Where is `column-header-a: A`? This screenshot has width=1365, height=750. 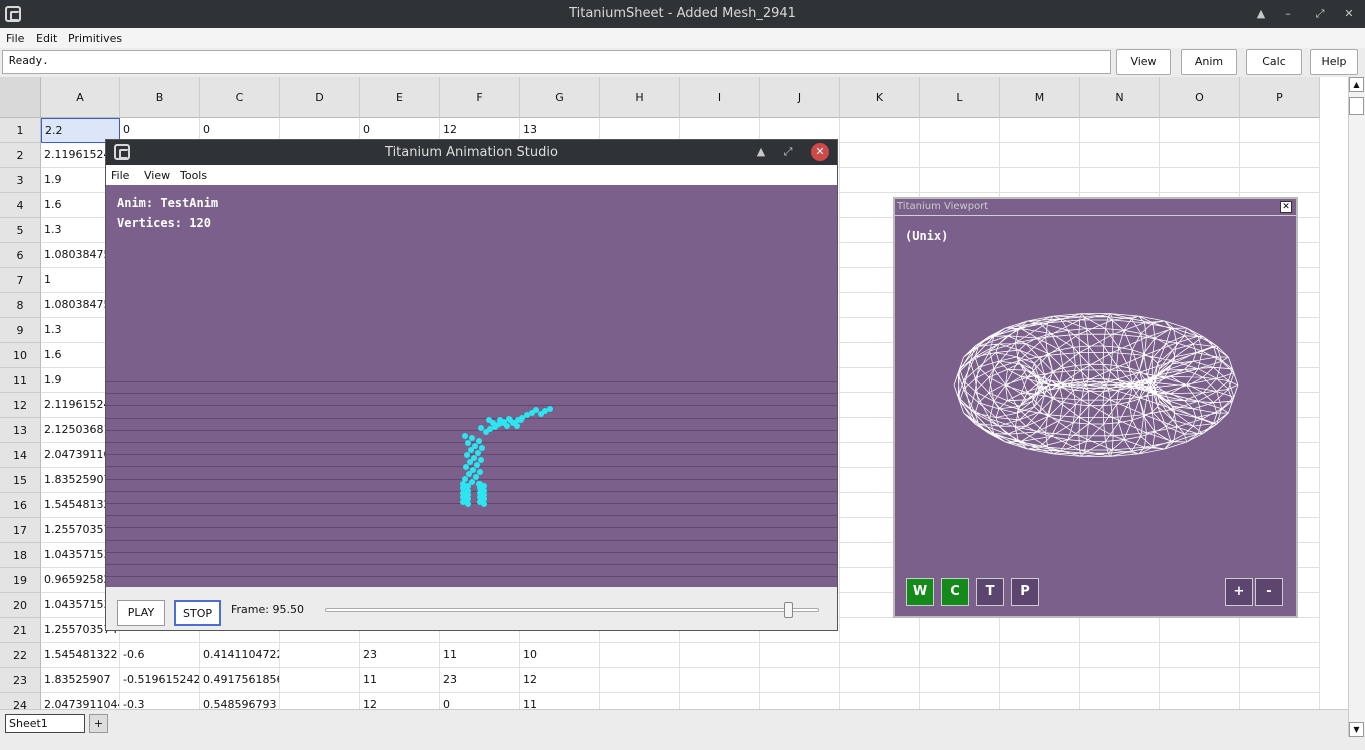
column-header-a: A is located at coordinates (80, 97).